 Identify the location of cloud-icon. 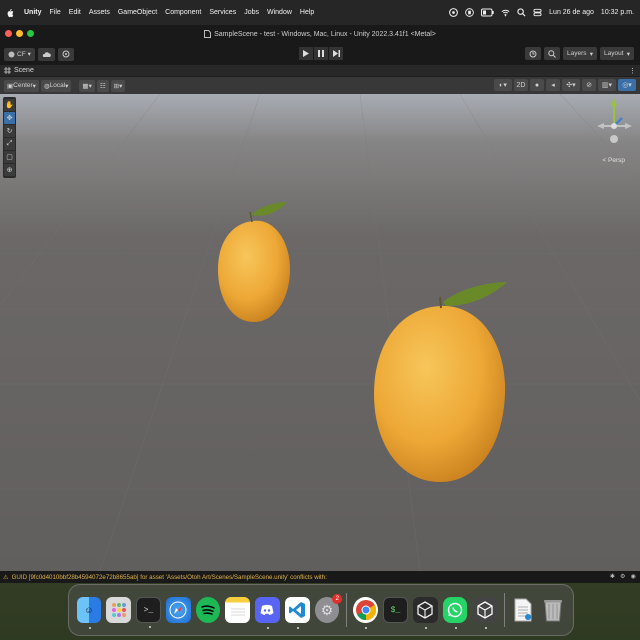
(46, 54).